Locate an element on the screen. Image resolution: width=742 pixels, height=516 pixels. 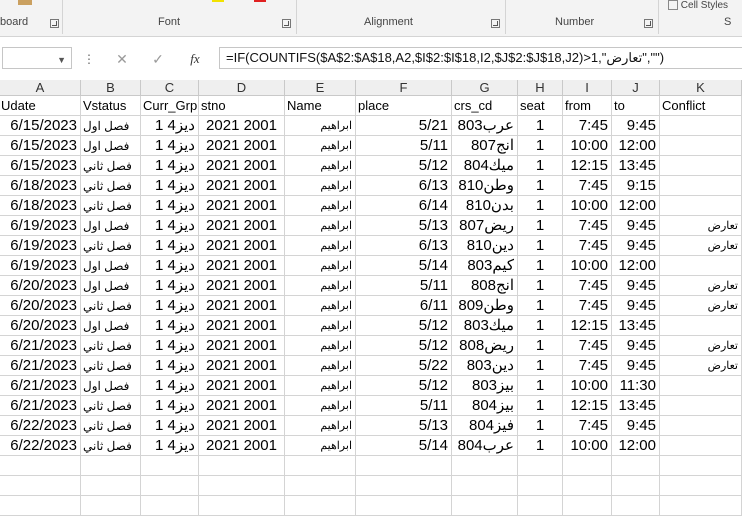
header-cell-i: from is located at coordinates (587, 106).